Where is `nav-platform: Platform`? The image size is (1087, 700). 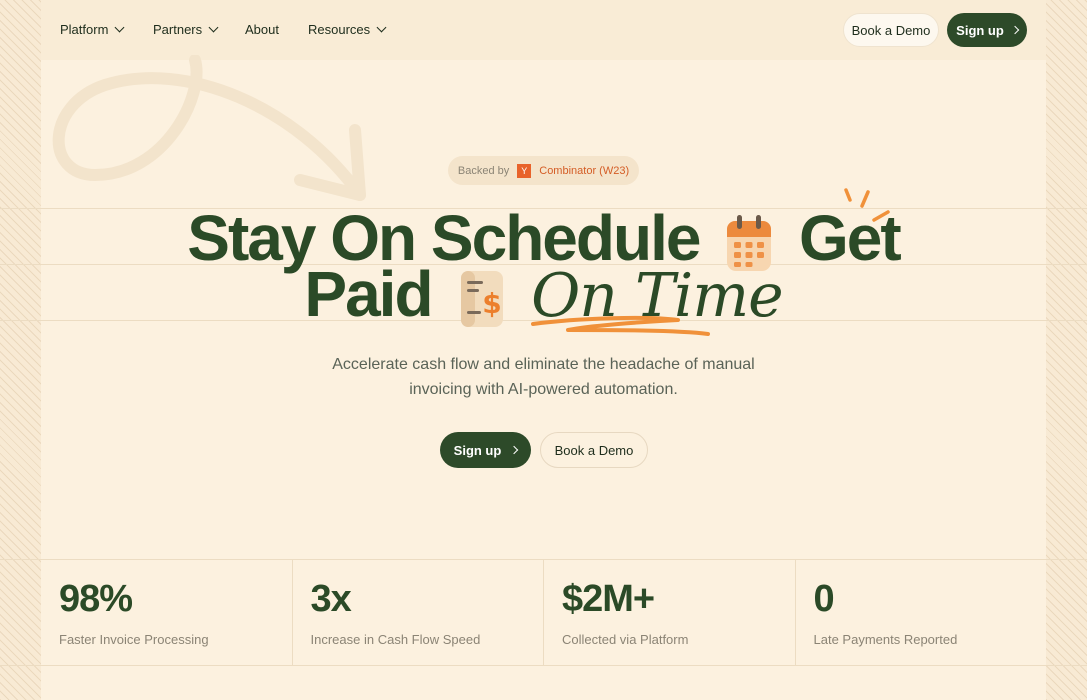 nav-platform: Platform is located at coordinates (92, 29).